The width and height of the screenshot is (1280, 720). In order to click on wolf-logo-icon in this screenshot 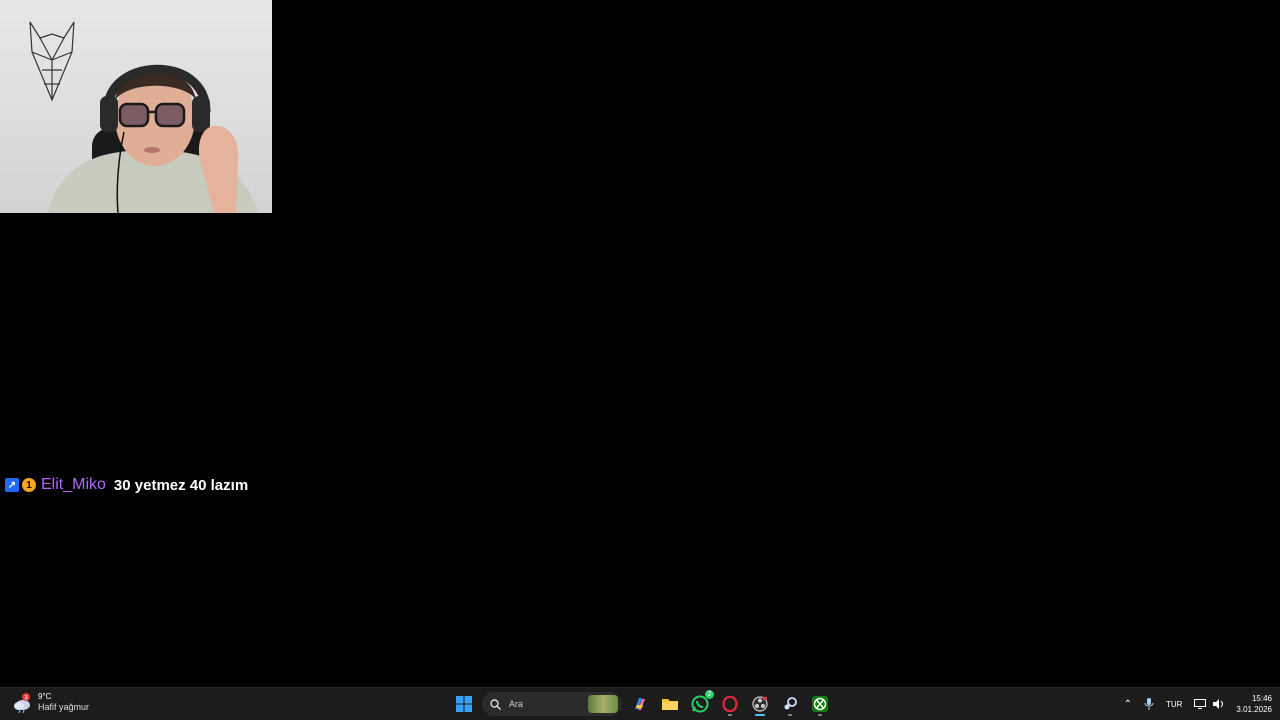, I will do `click(52, 61)`.